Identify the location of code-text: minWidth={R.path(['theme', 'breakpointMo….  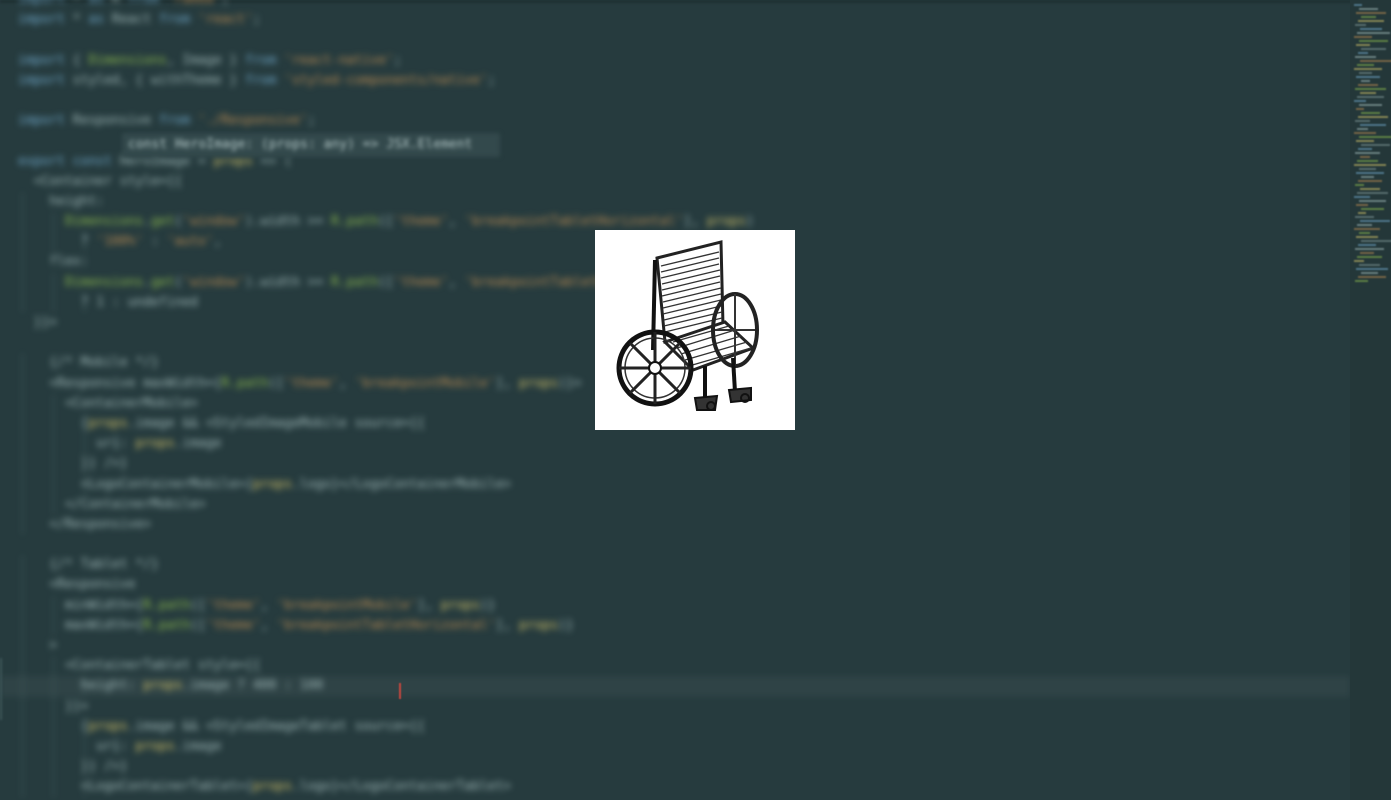
(257, 605).